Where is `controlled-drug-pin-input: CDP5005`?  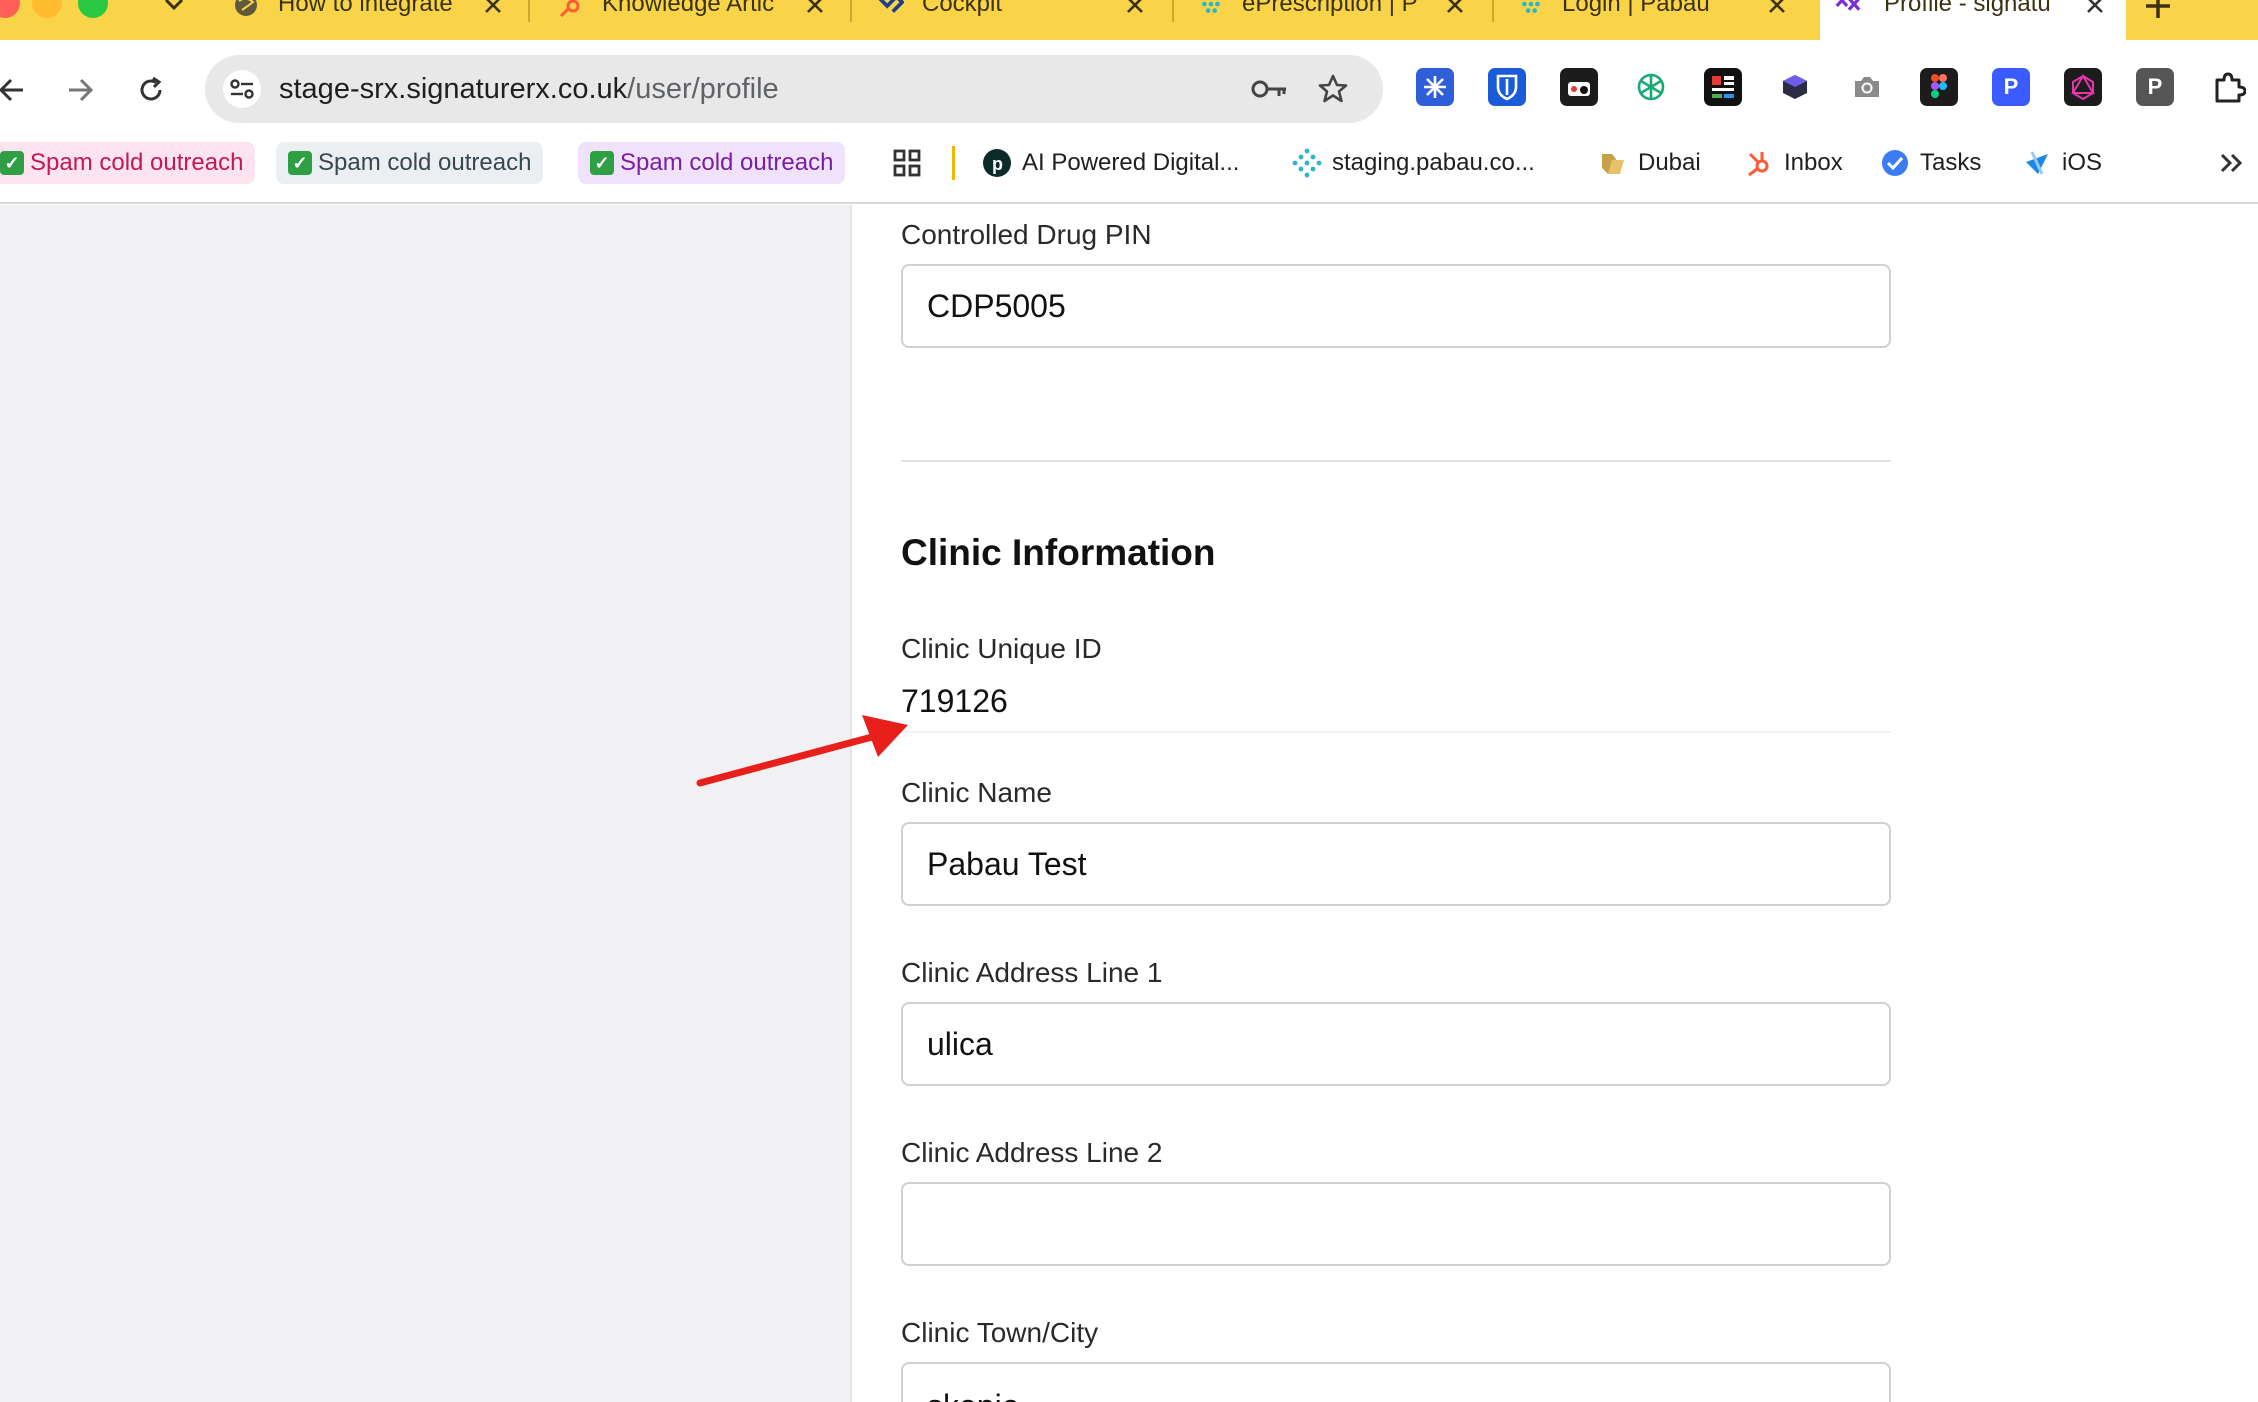
controlled-drug-pin-input: CDP5005 is located at coordinates (1396, 306).